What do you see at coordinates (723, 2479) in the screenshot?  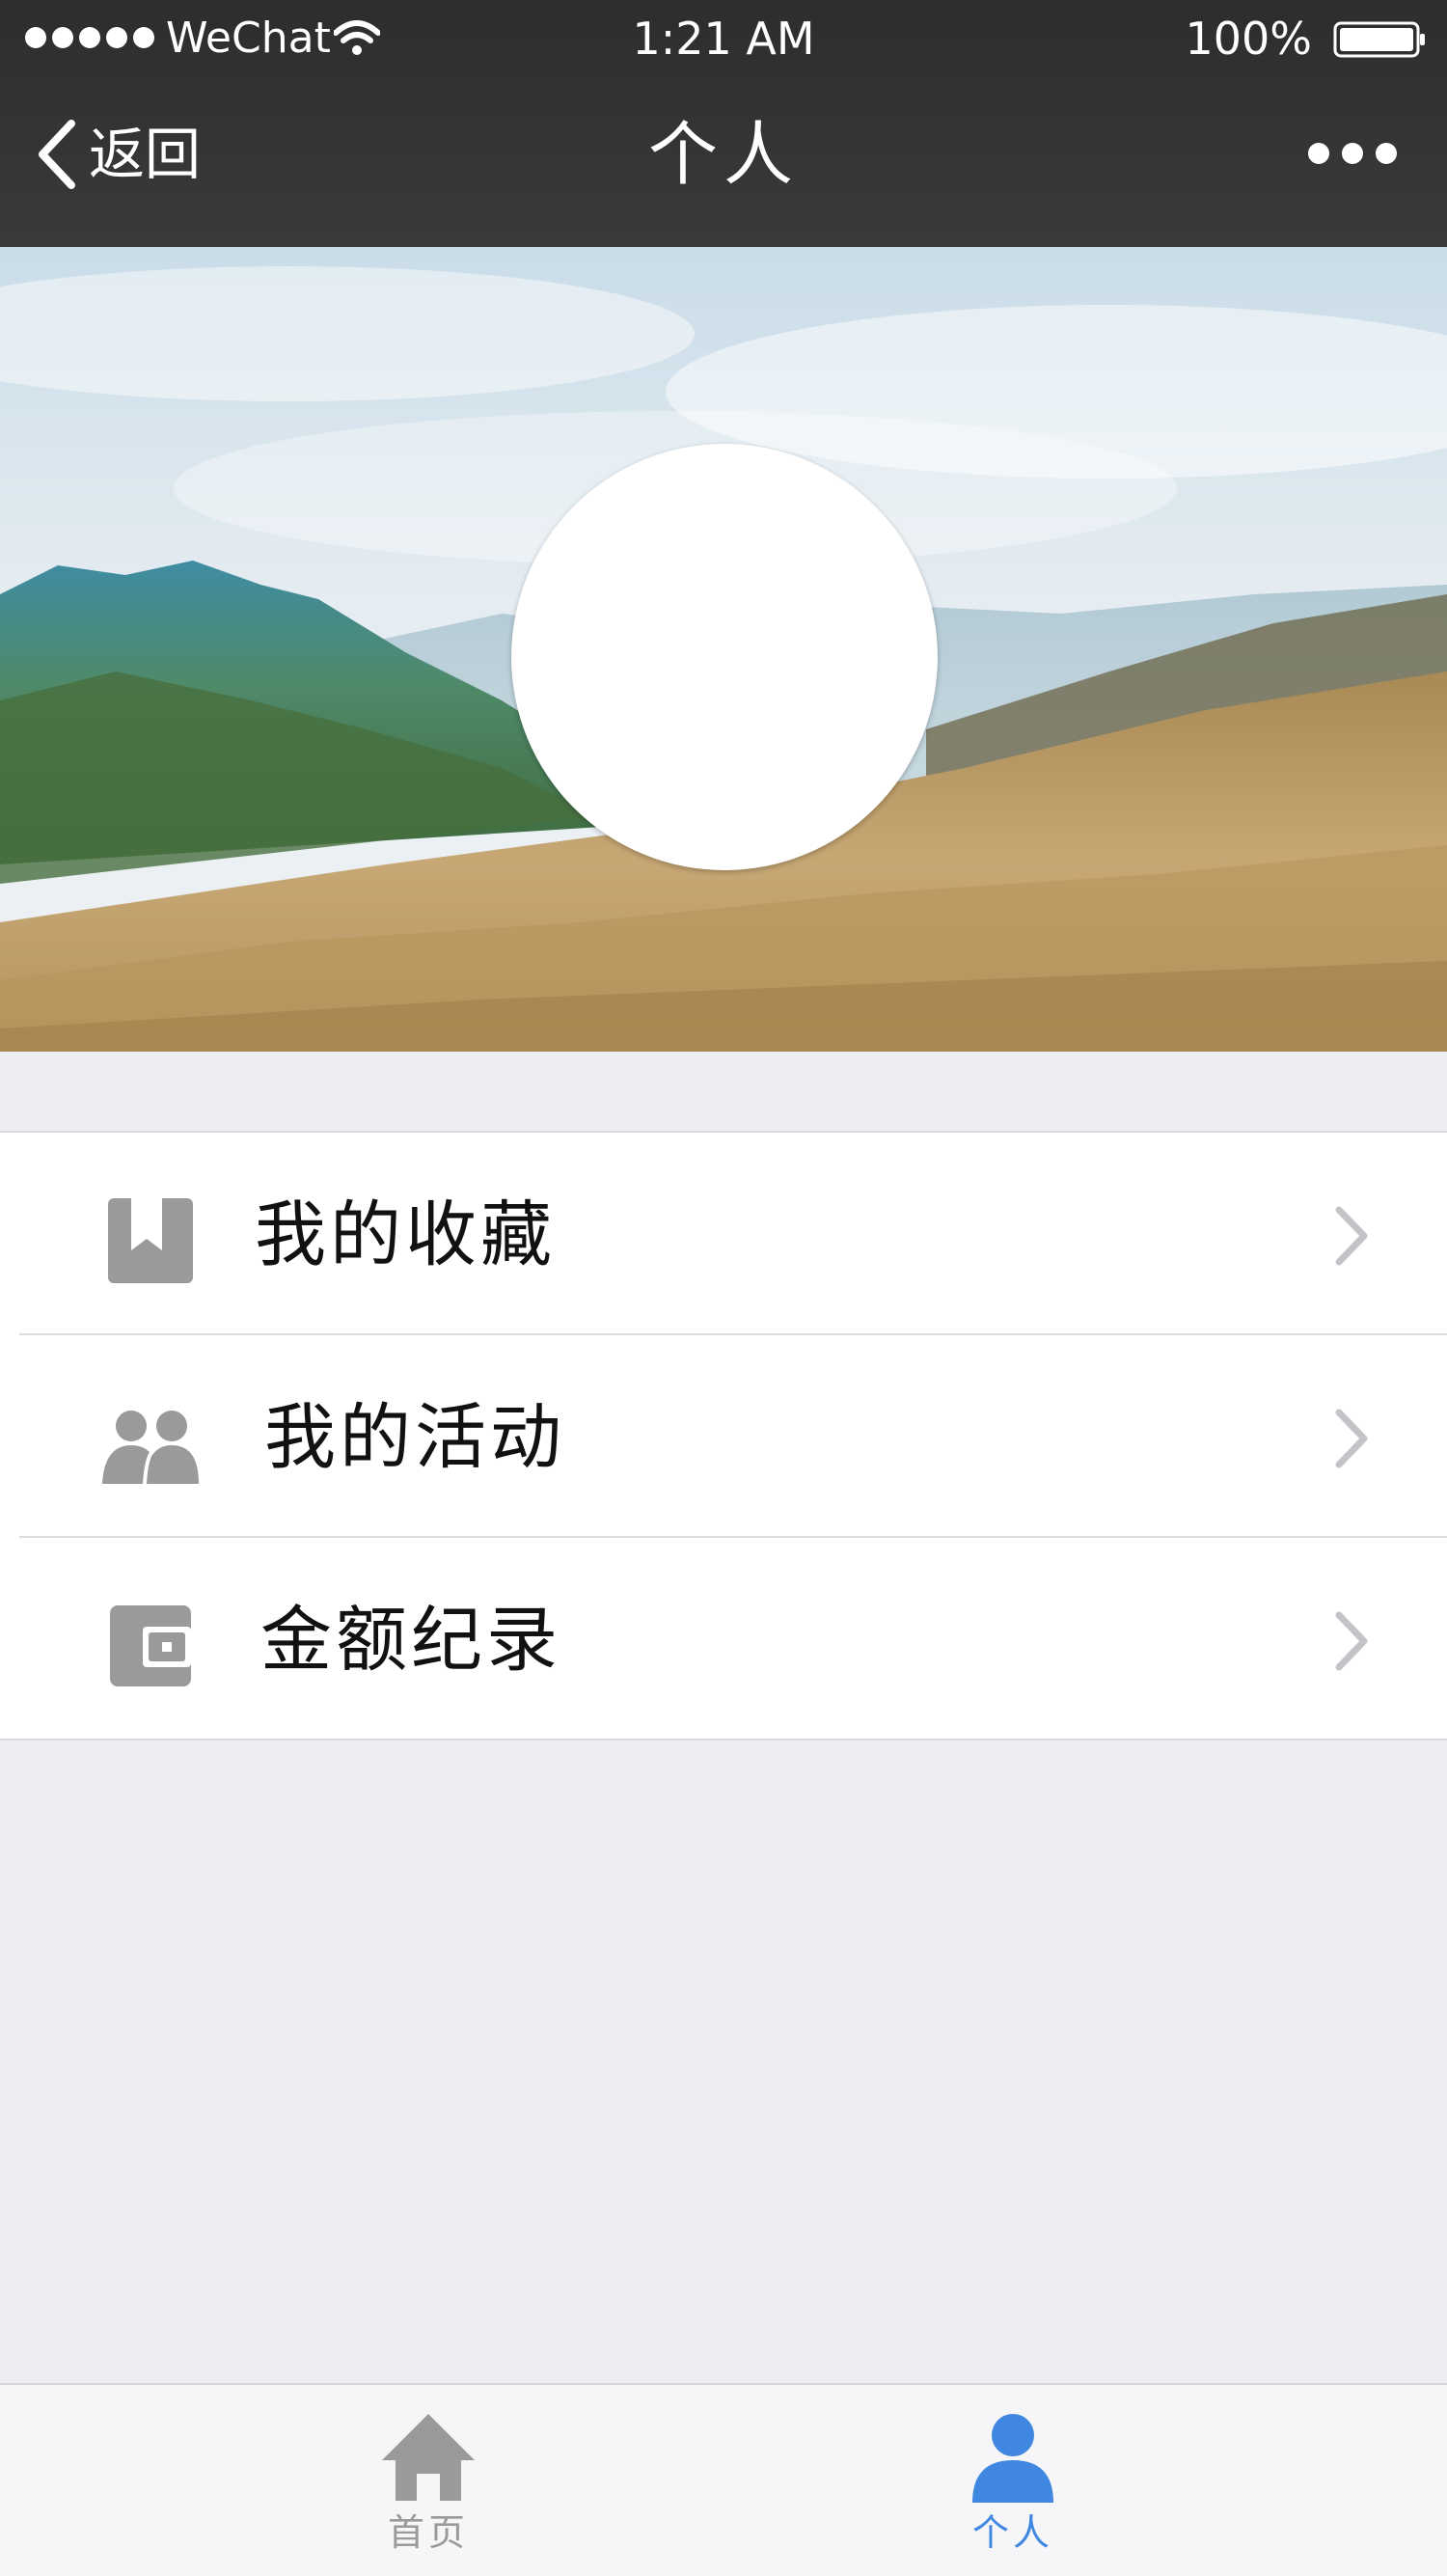 I see `tab-bar: 首页 个人` at bounding box center [723, 2479].